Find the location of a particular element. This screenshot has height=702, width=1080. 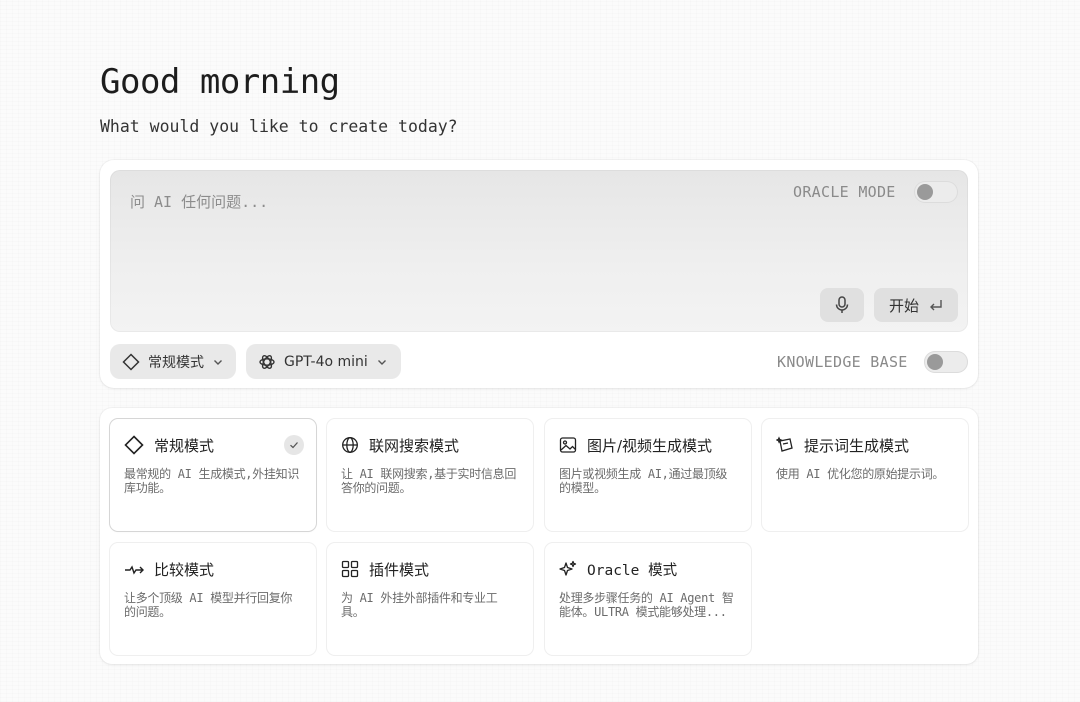

mode-description: 让多个顶级 AI 模型并行回复你的问题。 is located at coordinates (208, 605).